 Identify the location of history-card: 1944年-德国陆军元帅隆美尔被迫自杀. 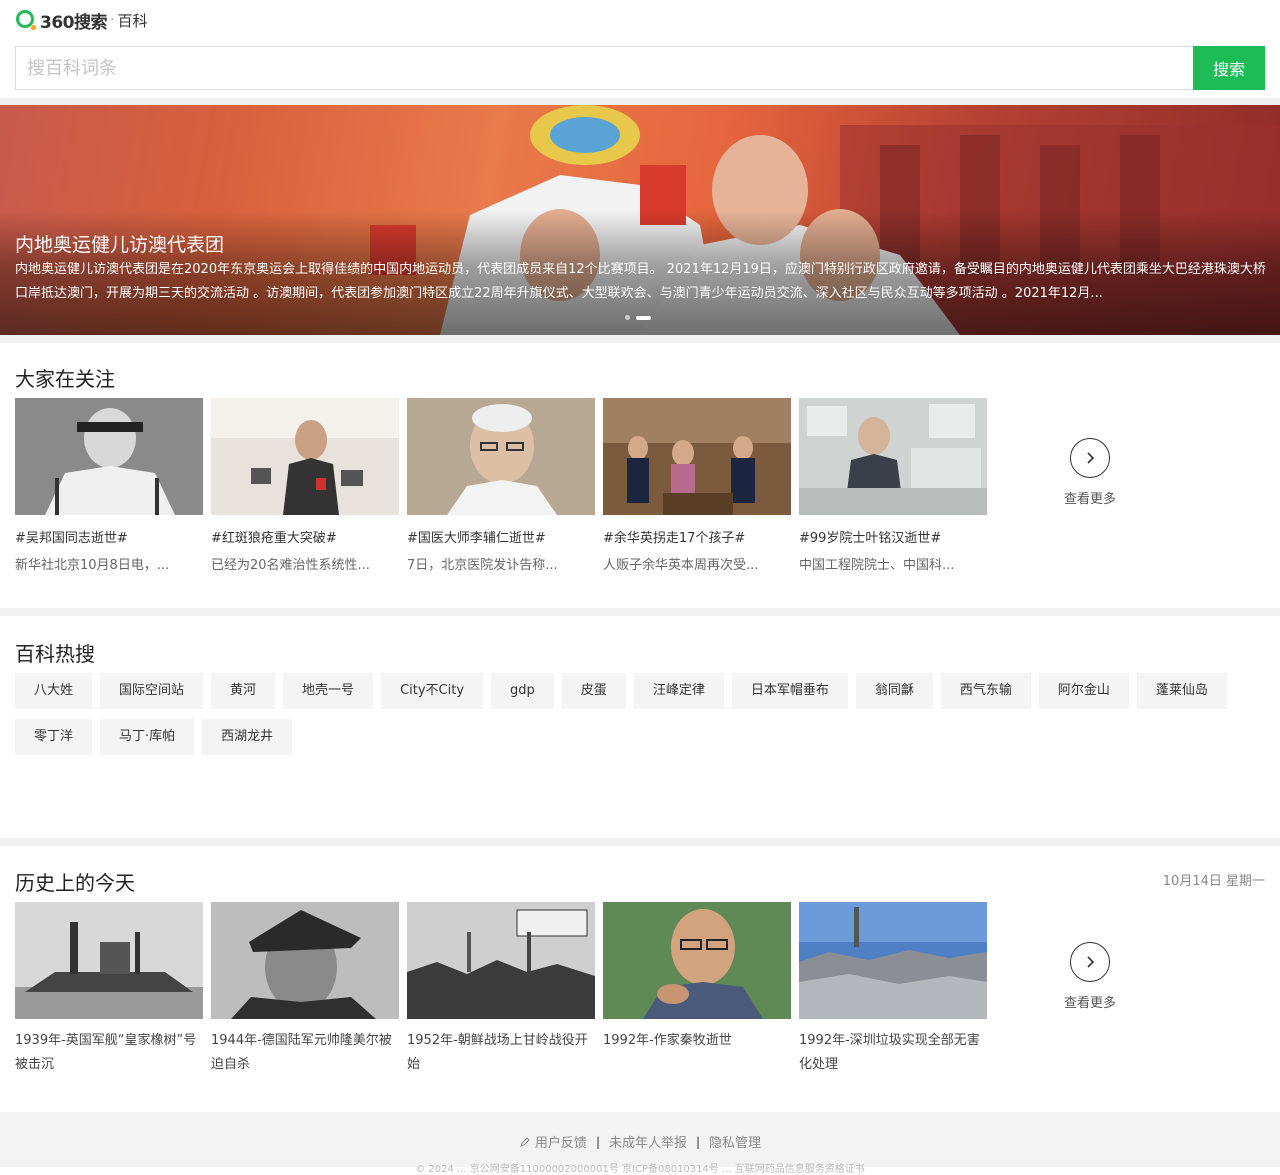
(305, 989).